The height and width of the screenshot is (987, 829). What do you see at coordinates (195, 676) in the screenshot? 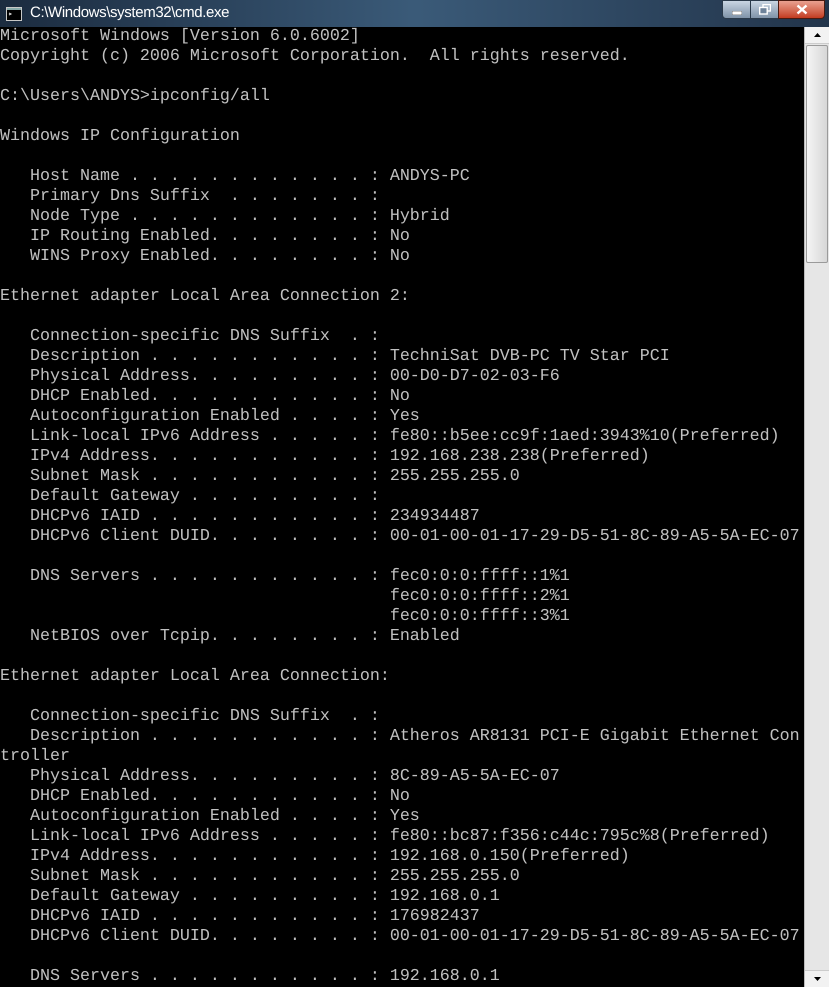
I see `console-line: Ethernet adapter Local Area Connection:` at bounding box center [195, 676].